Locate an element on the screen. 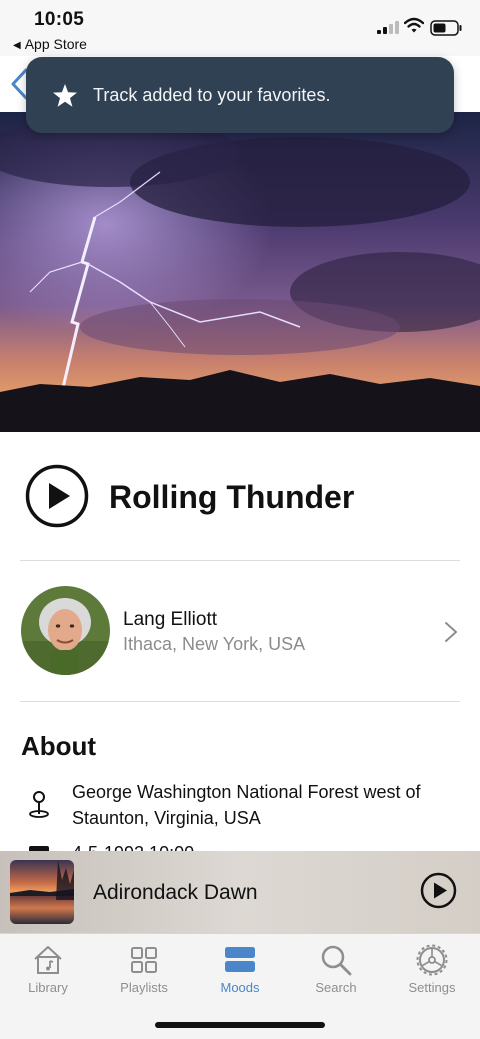  tab-moods: Moods is located at coordinates (240, 969).